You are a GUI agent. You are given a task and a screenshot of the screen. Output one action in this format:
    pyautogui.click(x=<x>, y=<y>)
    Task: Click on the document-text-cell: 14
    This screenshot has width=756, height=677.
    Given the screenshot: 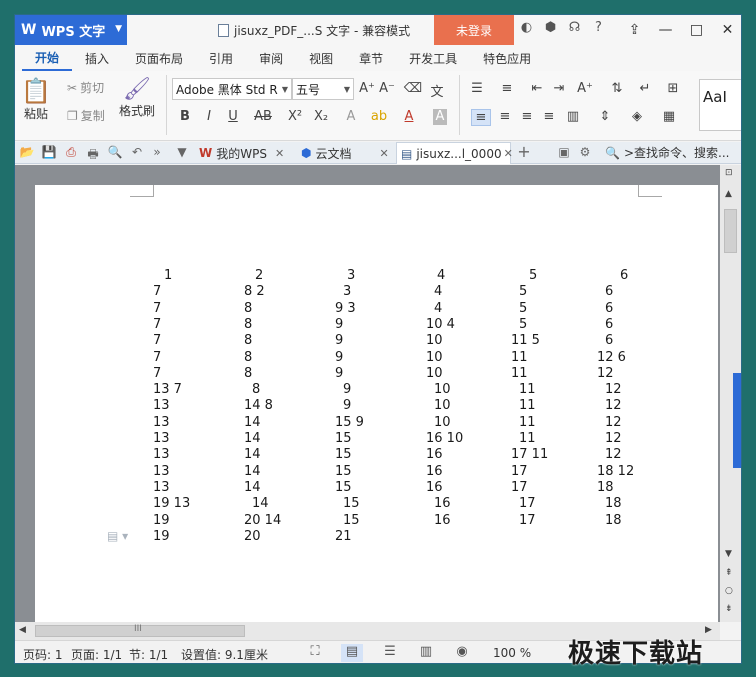 What is the action you would take?
    pyautogui.click(x=252, y=422)
    